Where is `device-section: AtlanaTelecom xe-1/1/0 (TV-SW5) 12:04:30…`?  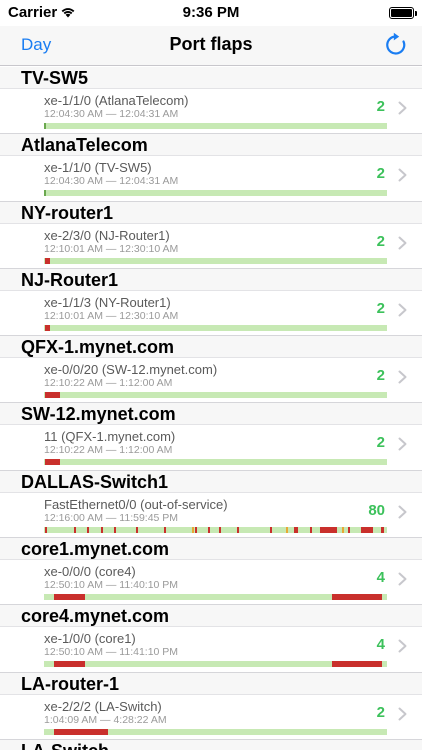 device-section: AtlanaTelecom xe-1/1/0 (TV-SW5) 12:04:30… is located at coordinates (211, 168).